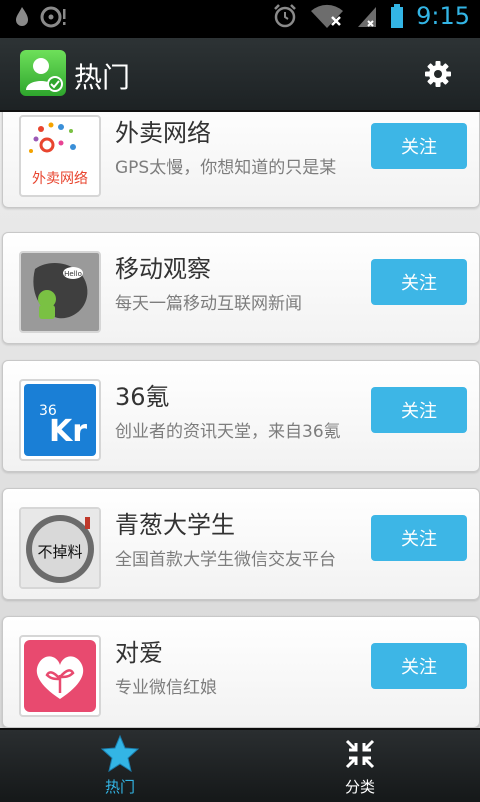  Describe the element at coordinates (102, 77) in the screenshot. I see `page-title: 热门` at that location.